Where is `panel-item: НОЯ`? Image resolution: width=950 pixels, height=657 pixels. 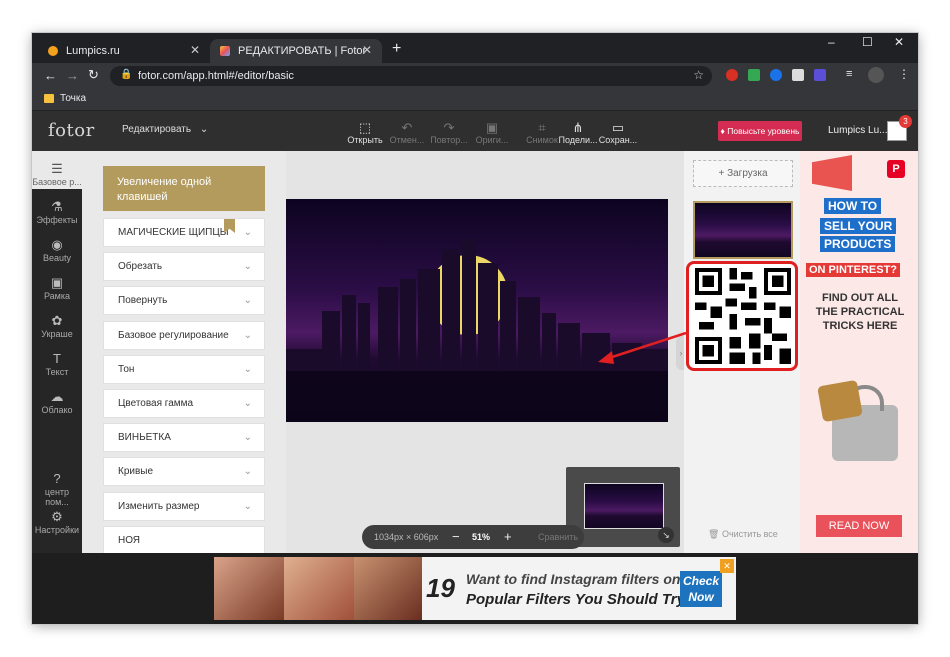 panel-item: НОЯ is located at coordinates (184, 539).